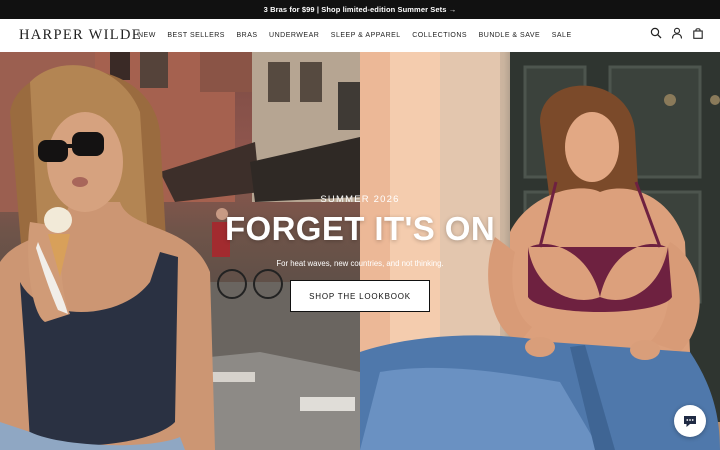  Describe the element at coordinates (294, 35) in the screenshot. I see `nav-underwear: UNDERWEAR` at that location.